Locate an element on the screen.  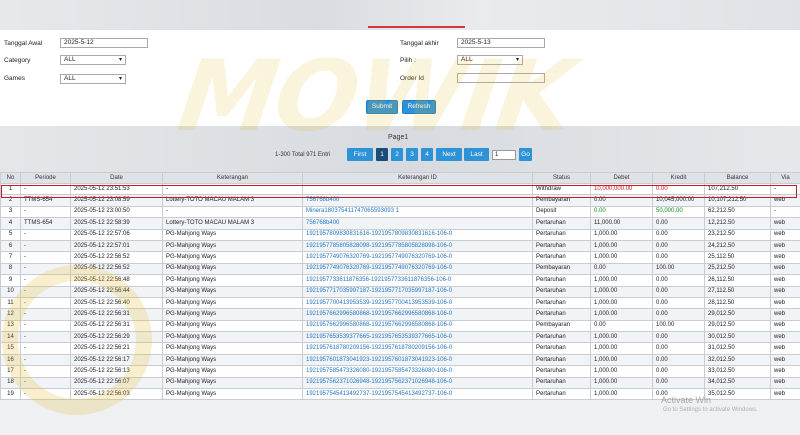
cell-keterangan: - is located at coordinates (232, 189).